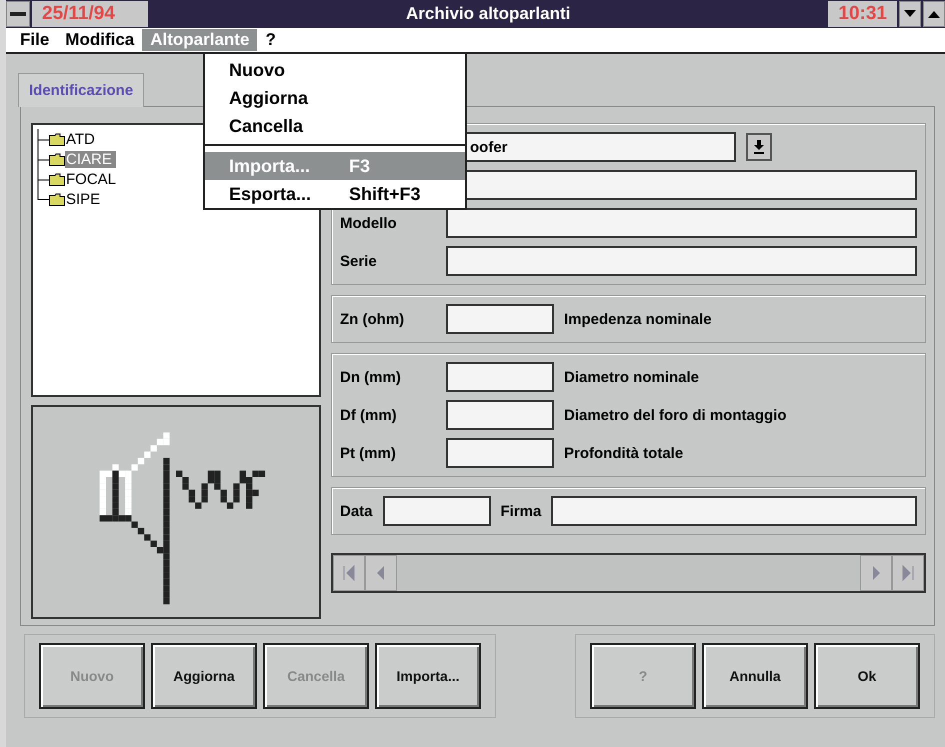 The image size is (945, 747). Describe the element at coordinates (862, 14) in the screenshot. I see `clock-display: 10:31` at that location.